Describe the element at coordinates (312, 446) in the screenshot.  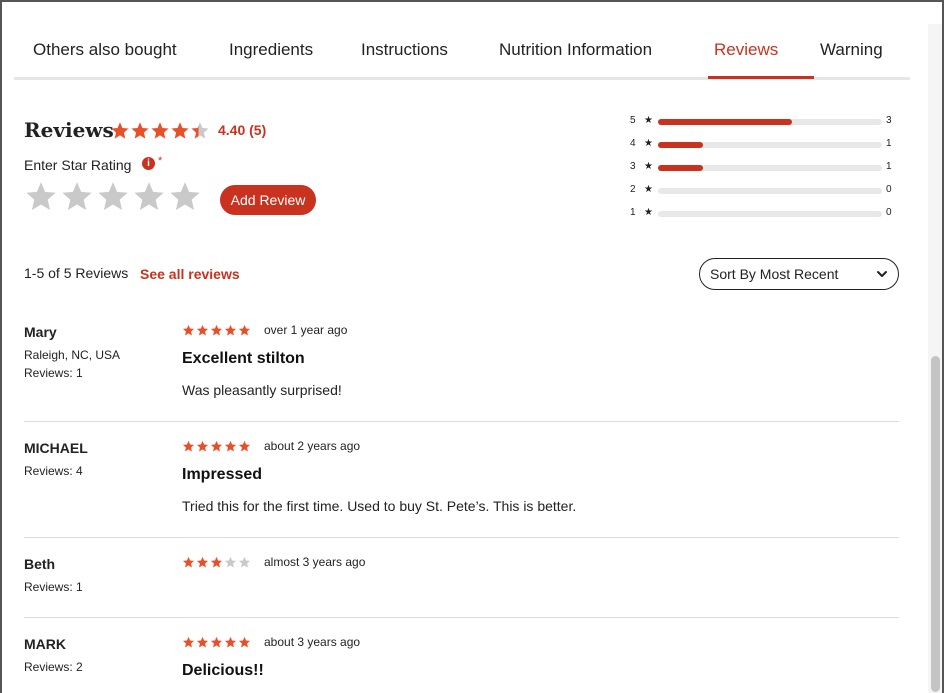
I see `review-time: about 2 years ago` at that location.